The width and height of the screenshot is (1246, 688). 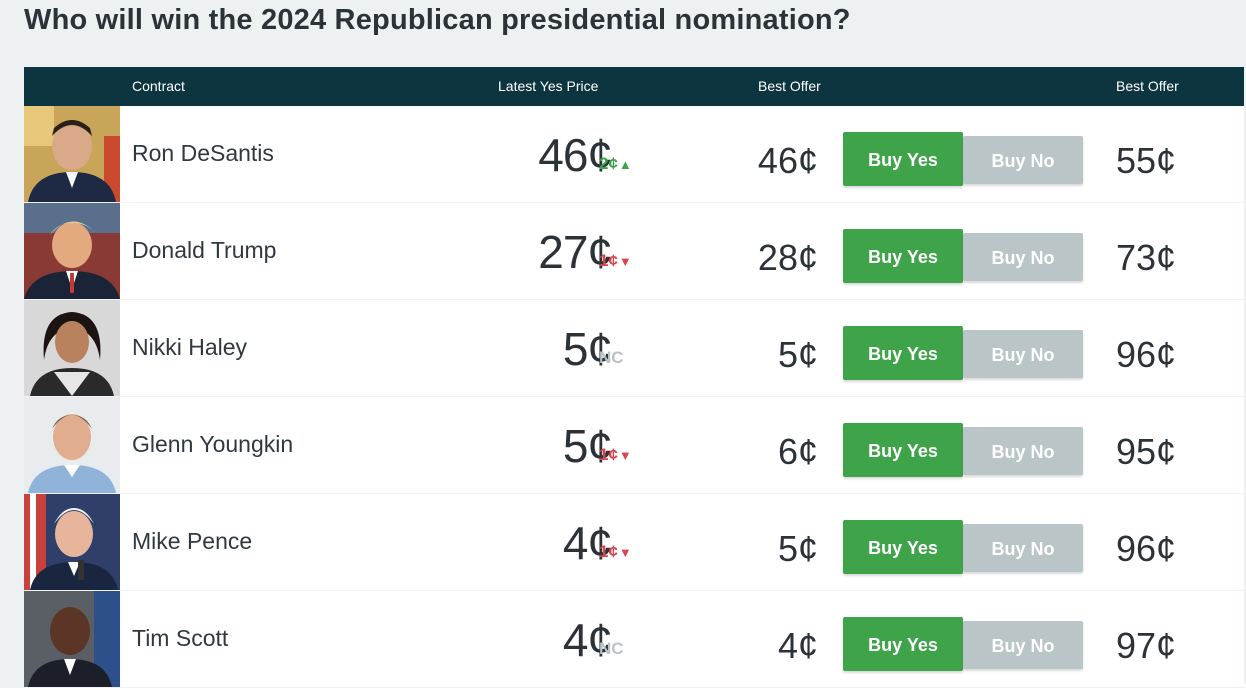 What do you see at coordinates (1146, 645) in the screenshot?
I see `best-offer-no: 97¢` at bounding box center [1146, 645].